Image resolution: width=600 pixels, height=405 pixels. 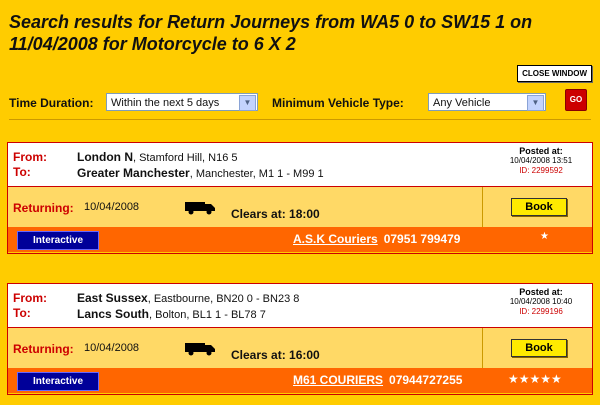 I want to click on posted-info: Posted at: 10/04/2008 10:40 ID: 2299196, so click(x=541, y=302).